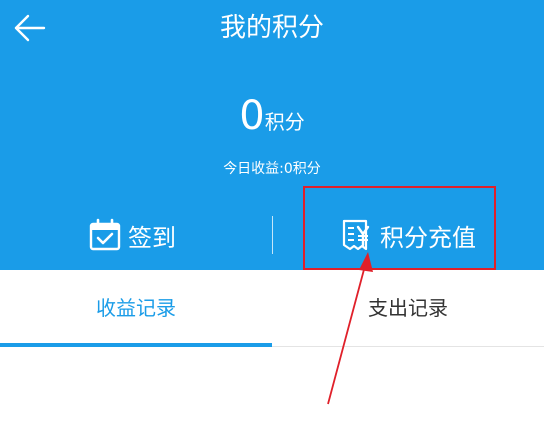 This screenshot has height=432, width=544. Describe the element at coordinates (284, 122) in the screenshot. I see `points-unit: 积分` at that location.